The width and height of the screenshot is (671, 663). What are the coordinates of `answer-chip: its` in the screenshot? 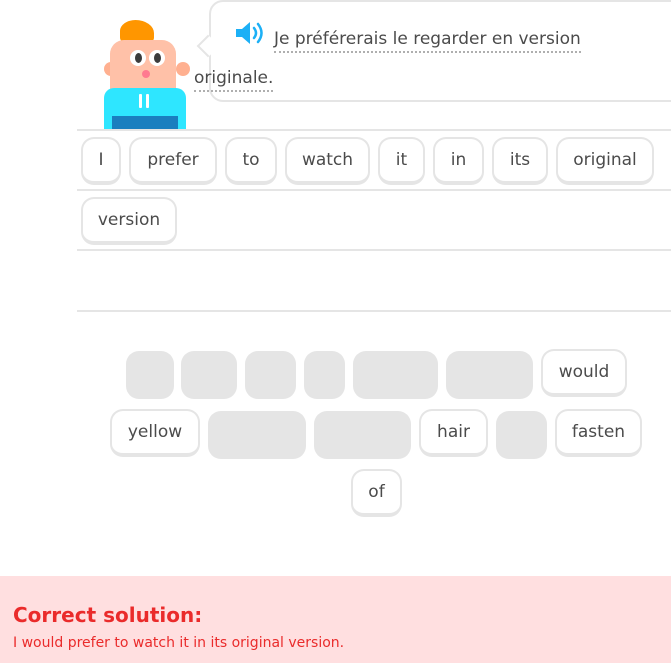 It's located at (520, 161).